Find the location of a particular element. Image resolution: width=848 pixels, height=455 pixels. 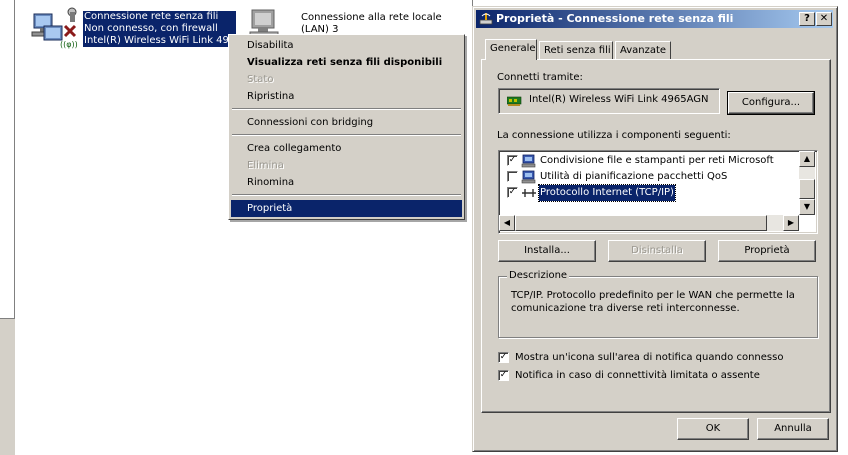

lan-connection-item: Connessione alla rete locale (LAN) 3 is located at coordinates (371, 24).